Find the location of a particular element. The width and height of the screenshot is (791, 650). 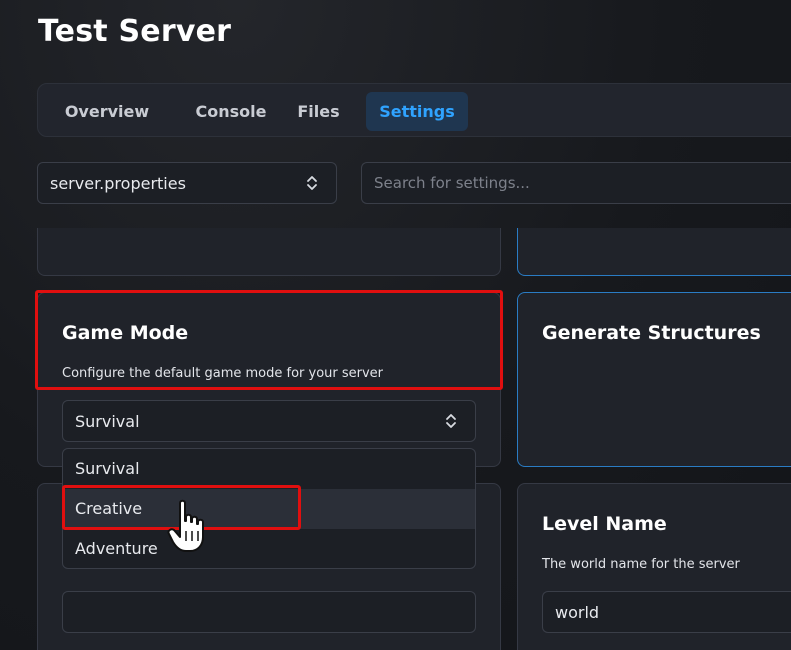

game-mode-select: Survival is located at coordinates (269, 421).